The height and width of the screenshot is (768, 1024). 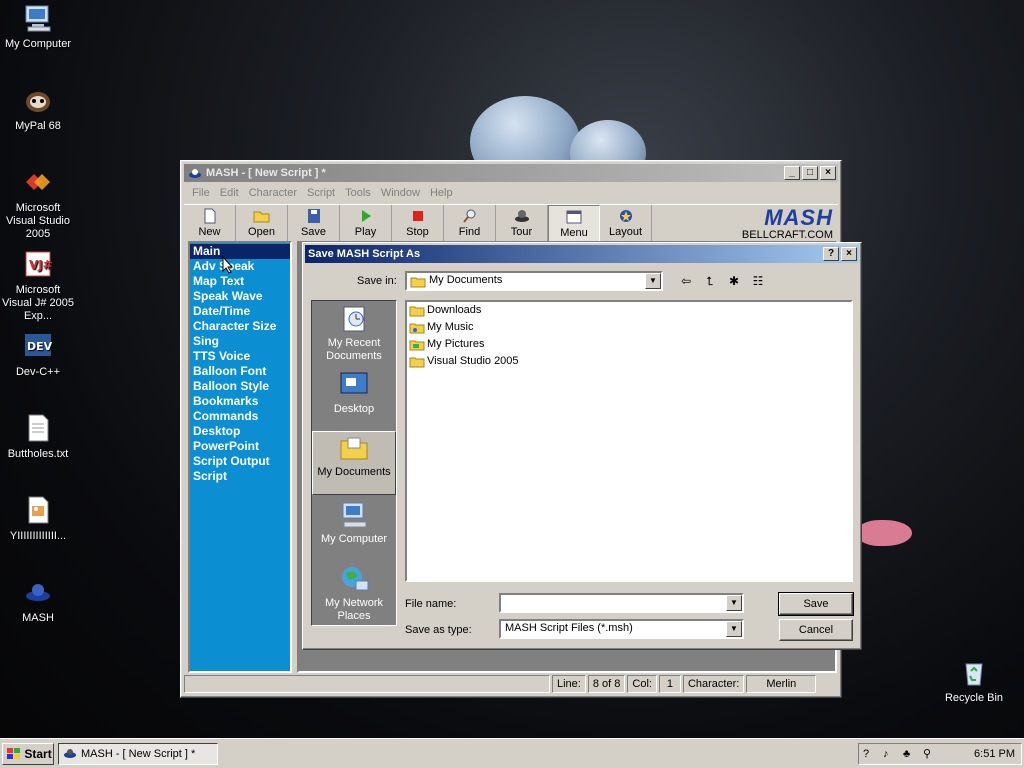 What do you see at coordinates (240, 356) in the screenshot?
I see `command-item: TTS Voice` at bounding box center [240, 356].